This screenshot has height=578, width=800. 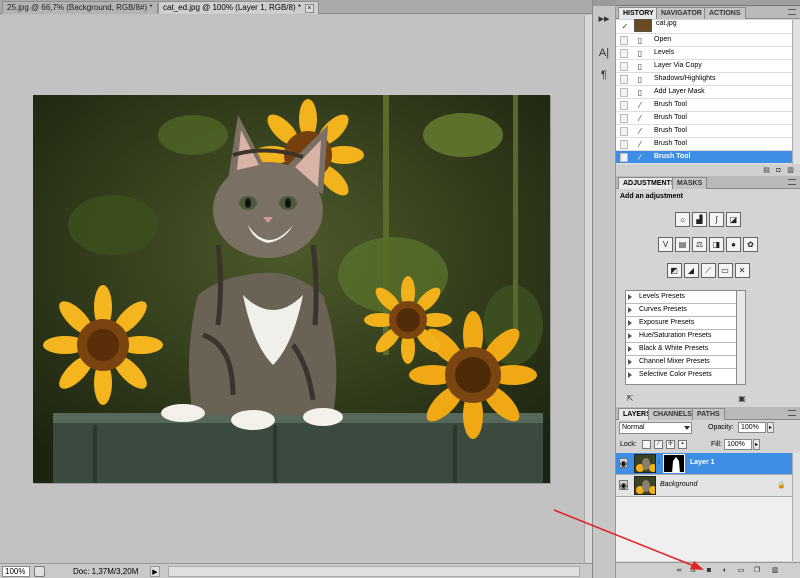 I want to click on link-layers-icon: ∞, so click(x=679, y=571).